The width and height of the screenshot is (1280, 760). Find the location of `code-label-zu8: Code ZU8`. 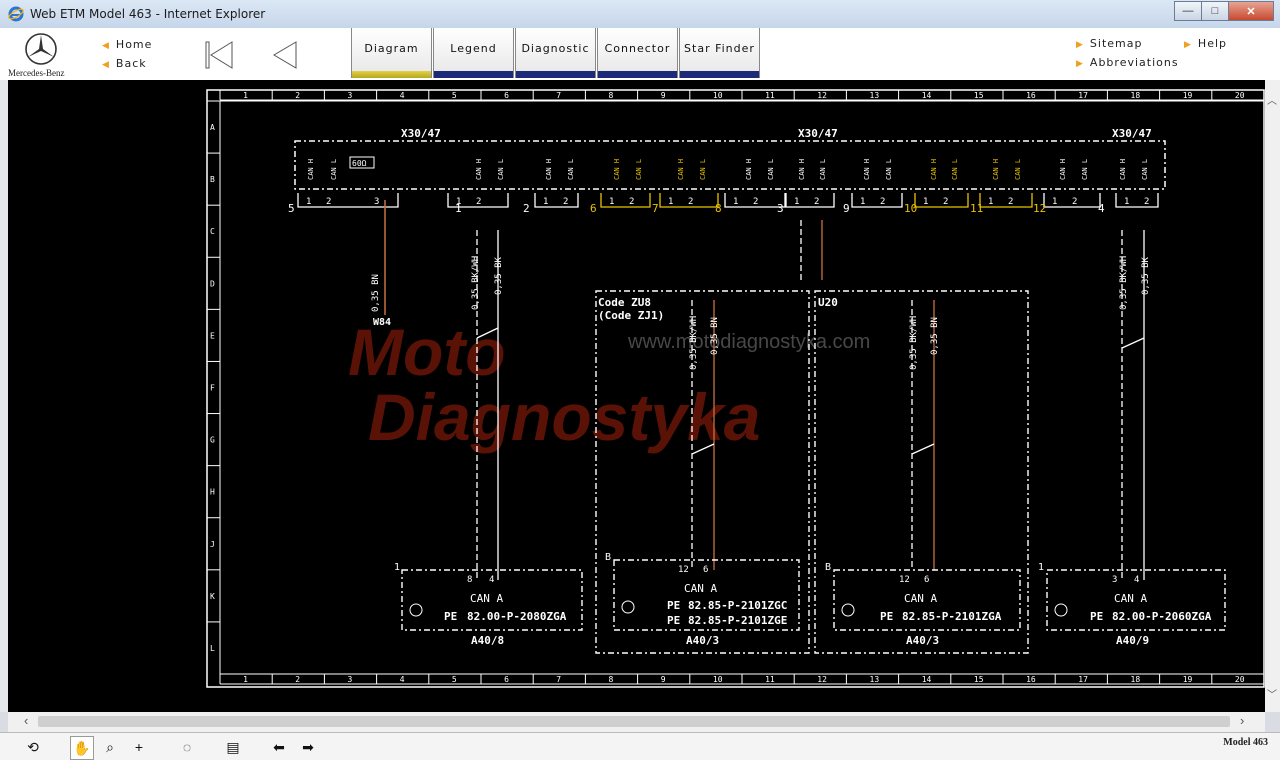

code-label-zu8: Code ZU8 is located at coordinates (624, 302).